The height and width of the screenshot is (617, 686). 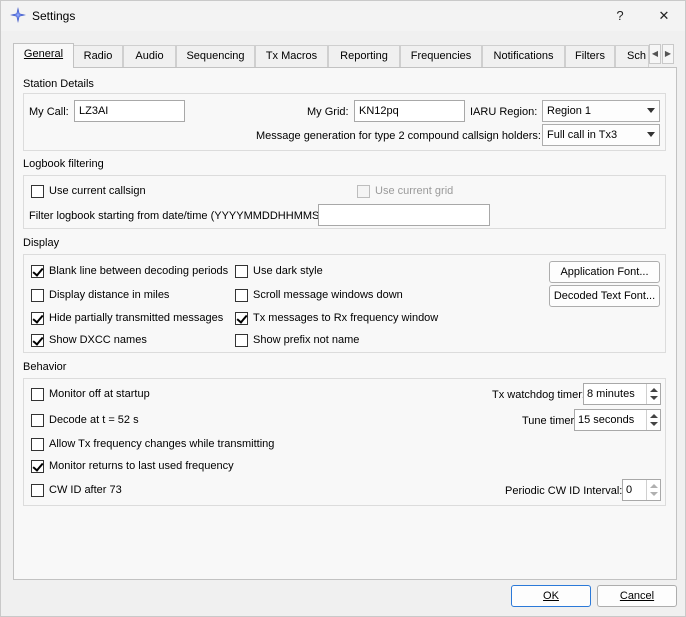 I want to click on help-button: ?, so click(x=620, y=16).